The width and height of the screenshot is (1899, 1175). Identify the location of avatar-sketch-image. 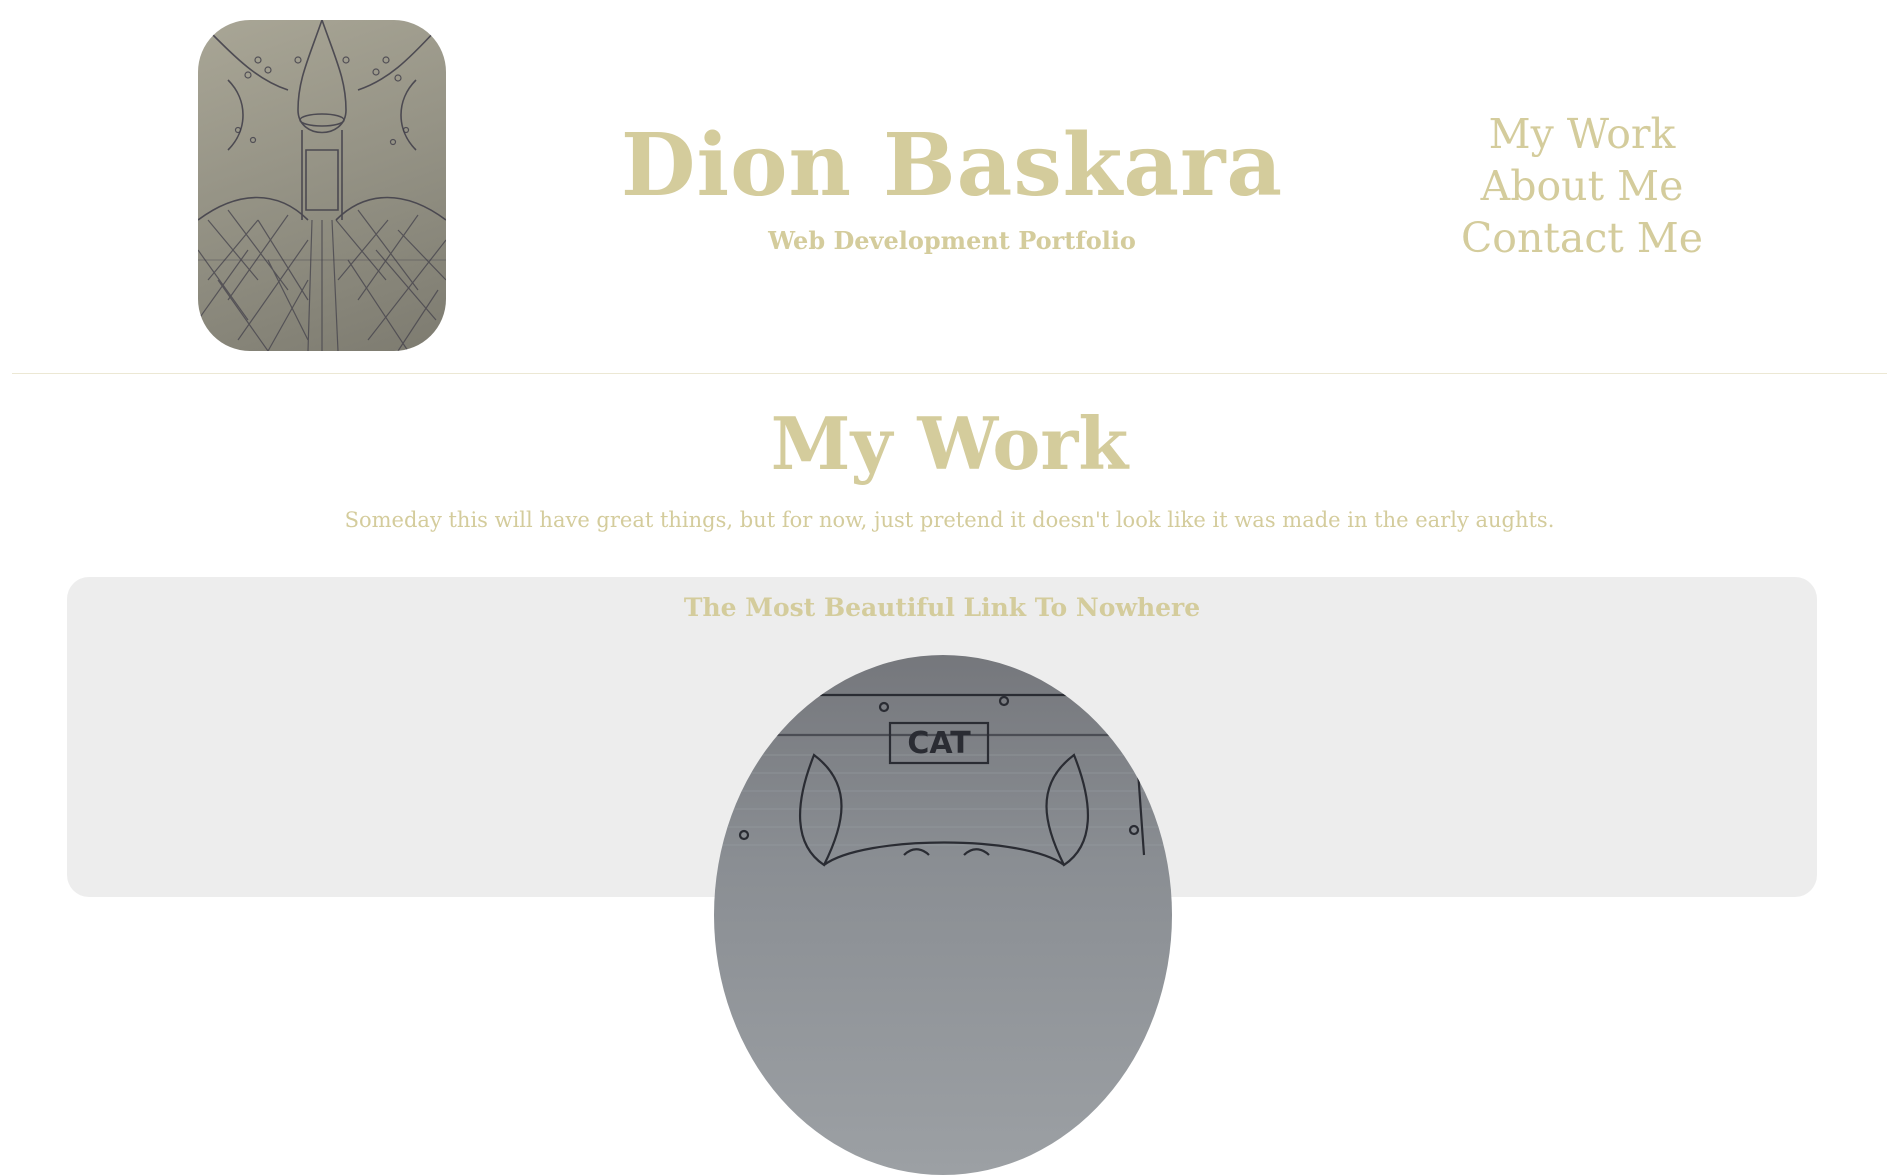
(322, 185).